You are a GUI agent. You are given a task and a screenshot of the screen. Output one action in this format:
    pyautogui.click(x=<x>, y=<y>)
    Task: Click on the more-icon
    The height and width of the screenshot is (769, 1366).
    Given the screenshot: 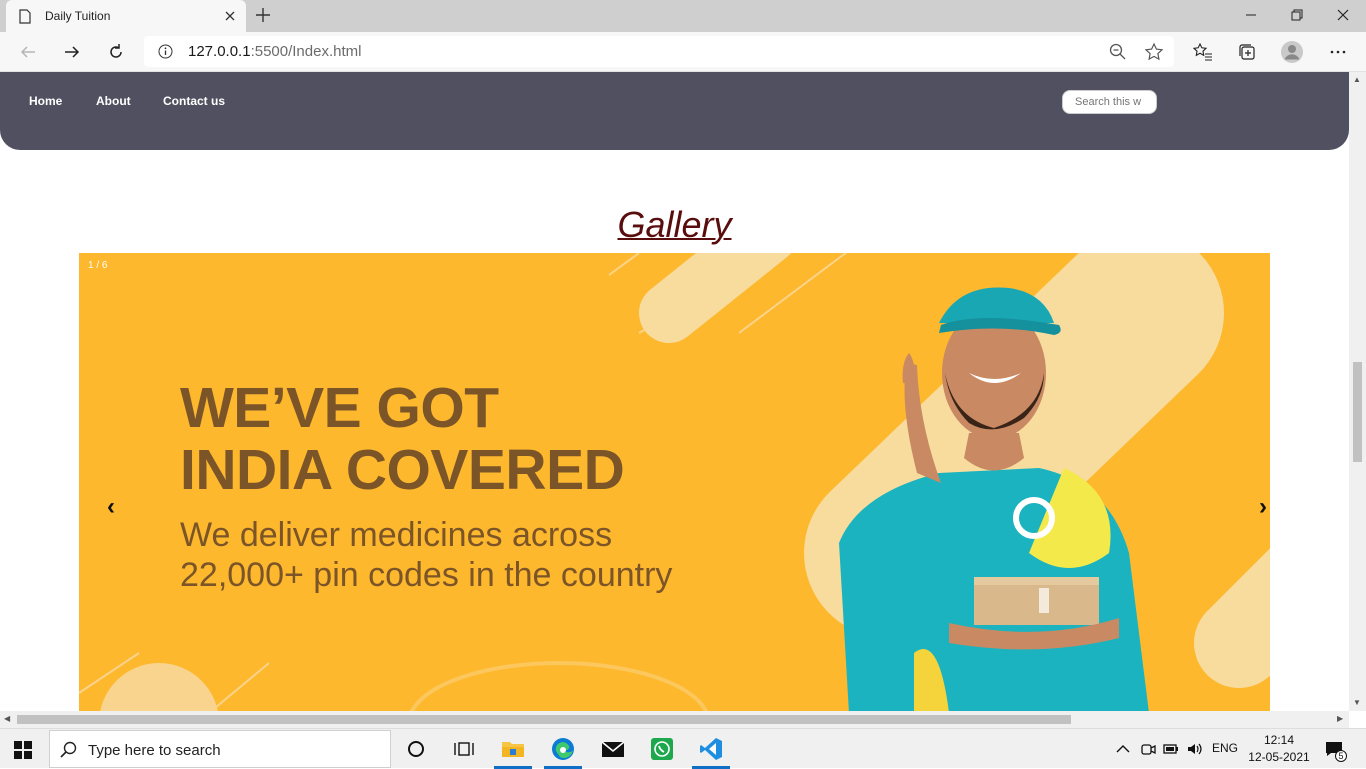 What is the action you would take?
    pyautogui.click(x=1338, y=52)
    